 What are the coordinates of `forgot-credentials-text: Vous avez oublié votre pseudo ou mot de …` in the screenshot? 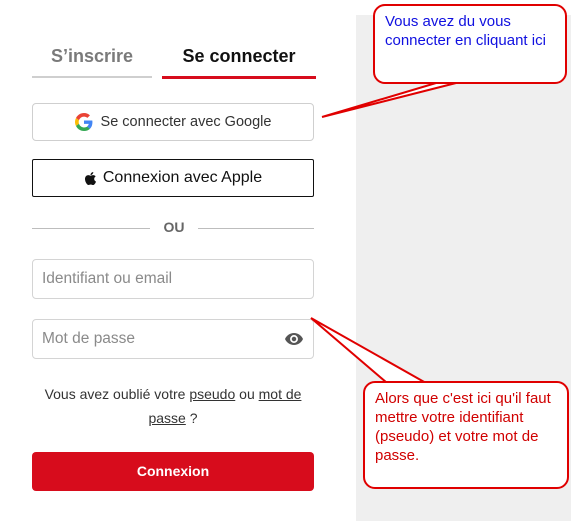 It's located at (173, 406).